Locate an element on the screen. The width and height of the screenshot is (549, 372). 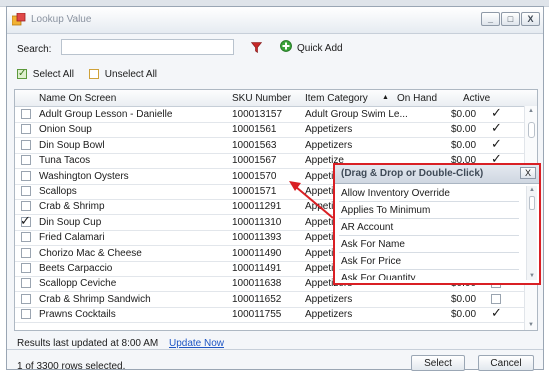
cell-sku: 10001563 is located at coordinates (254, 145).